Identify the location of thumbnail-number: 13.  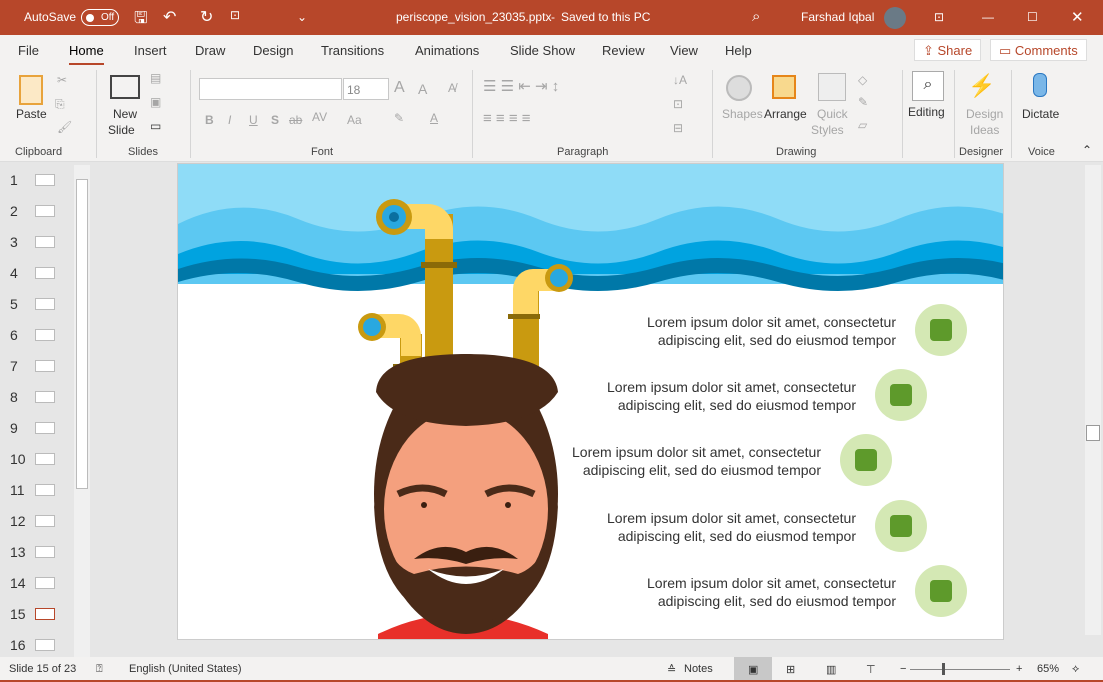
(18, 552).